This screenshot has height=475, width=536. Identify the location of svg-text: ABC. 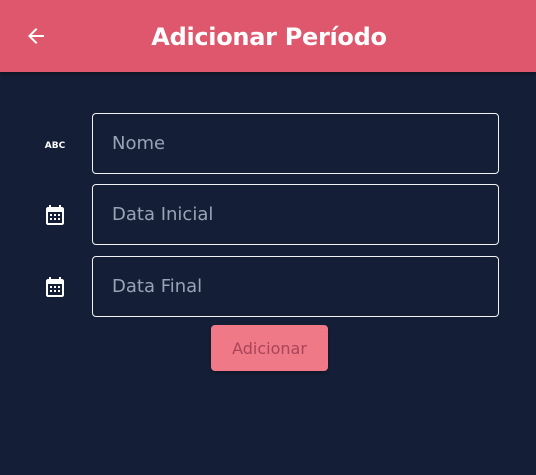
(55, 146).